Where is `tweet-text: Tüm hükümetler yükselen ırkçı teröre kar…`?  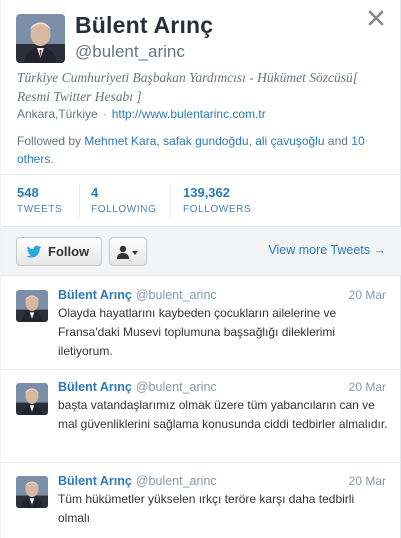
tweet-text: Tüm hükümetler yükselen ırkçı teröre kar… is located at coordinates (206, 508).